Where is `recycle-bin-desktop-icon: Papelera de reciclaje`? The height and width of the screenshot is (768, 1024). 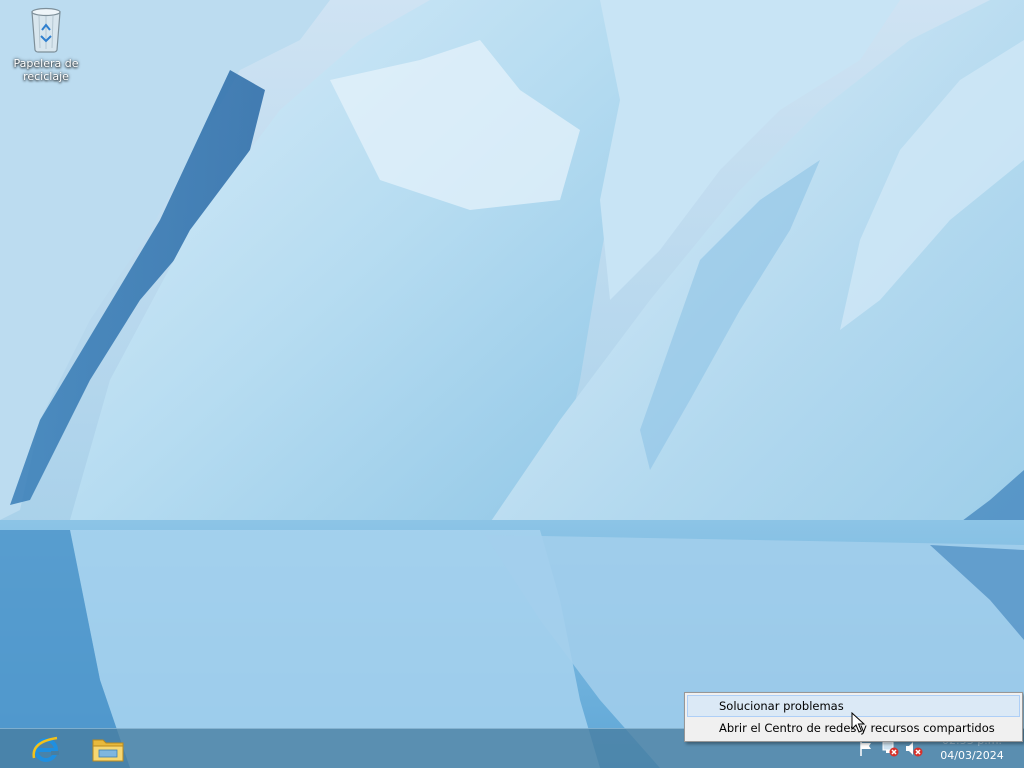
recycle-bin-desktop-icon: Papelera de reciclaje is located at coordinates (46, 44).